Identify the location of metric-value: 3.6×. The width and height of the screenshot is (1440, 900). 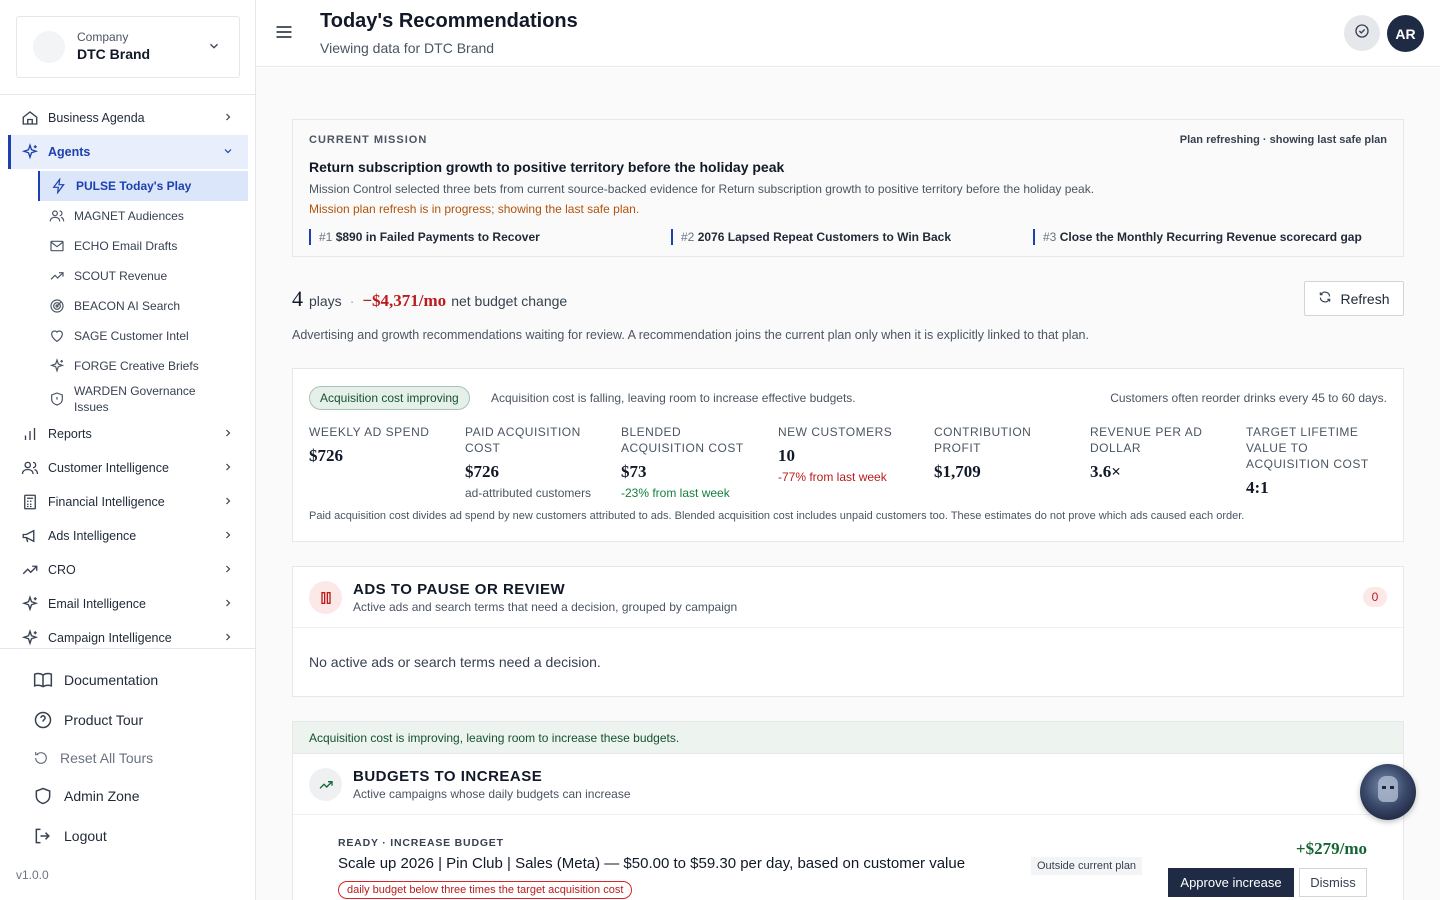
(1105, 471).